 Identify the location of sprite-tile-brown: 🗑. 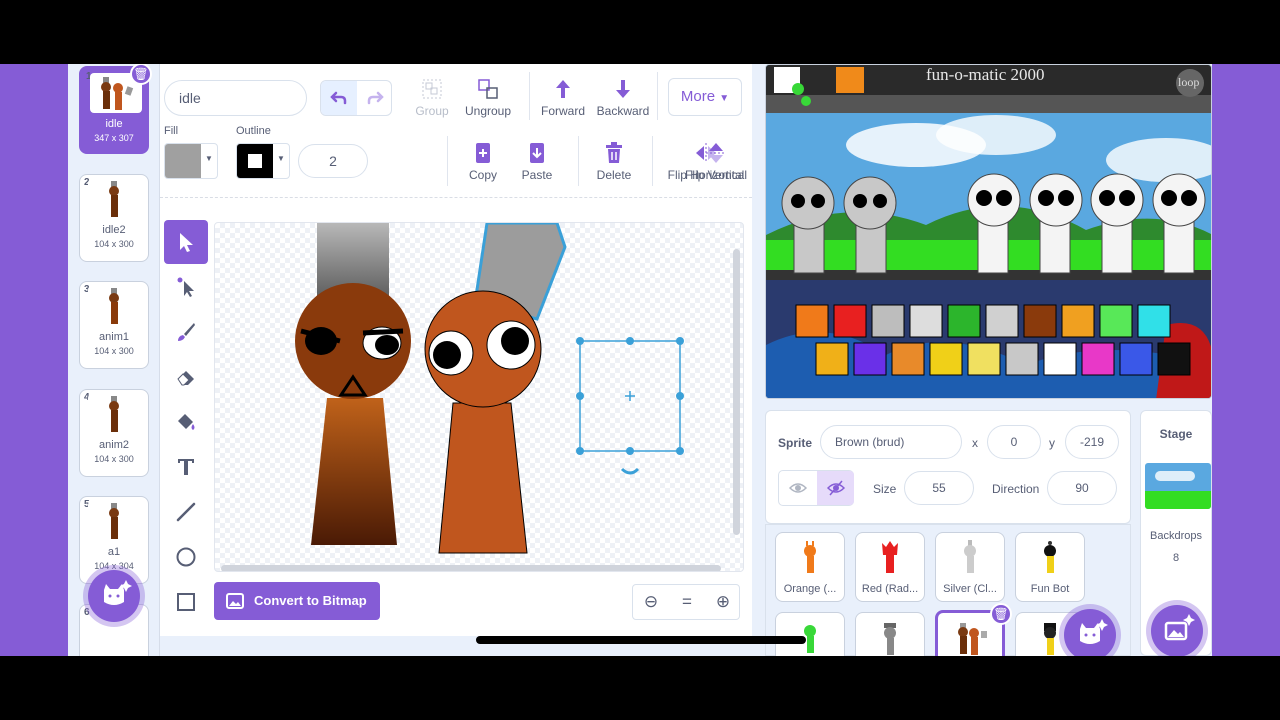
(973, 629).